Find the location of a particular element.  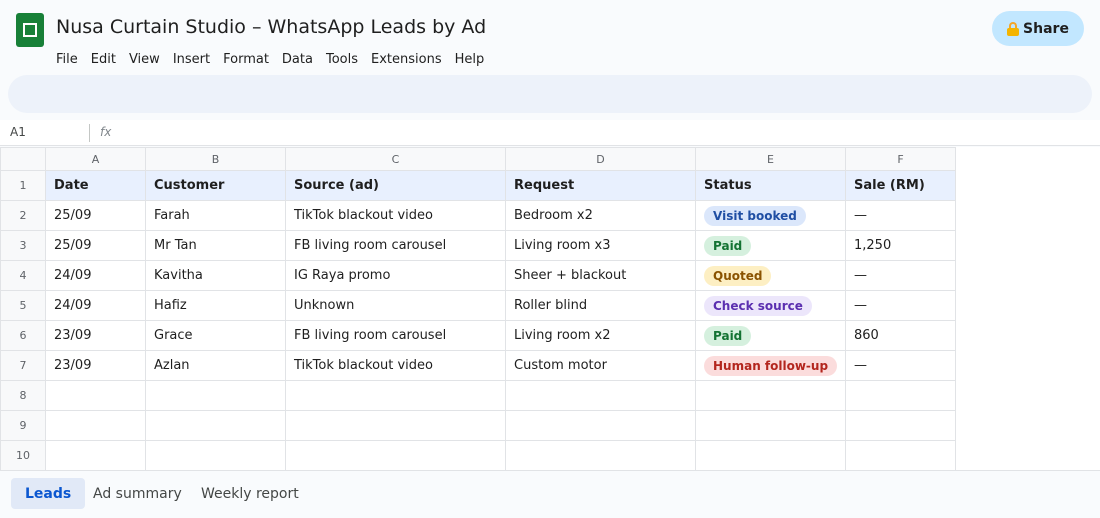

row-number: 9 is located at coordinates (23, 425).